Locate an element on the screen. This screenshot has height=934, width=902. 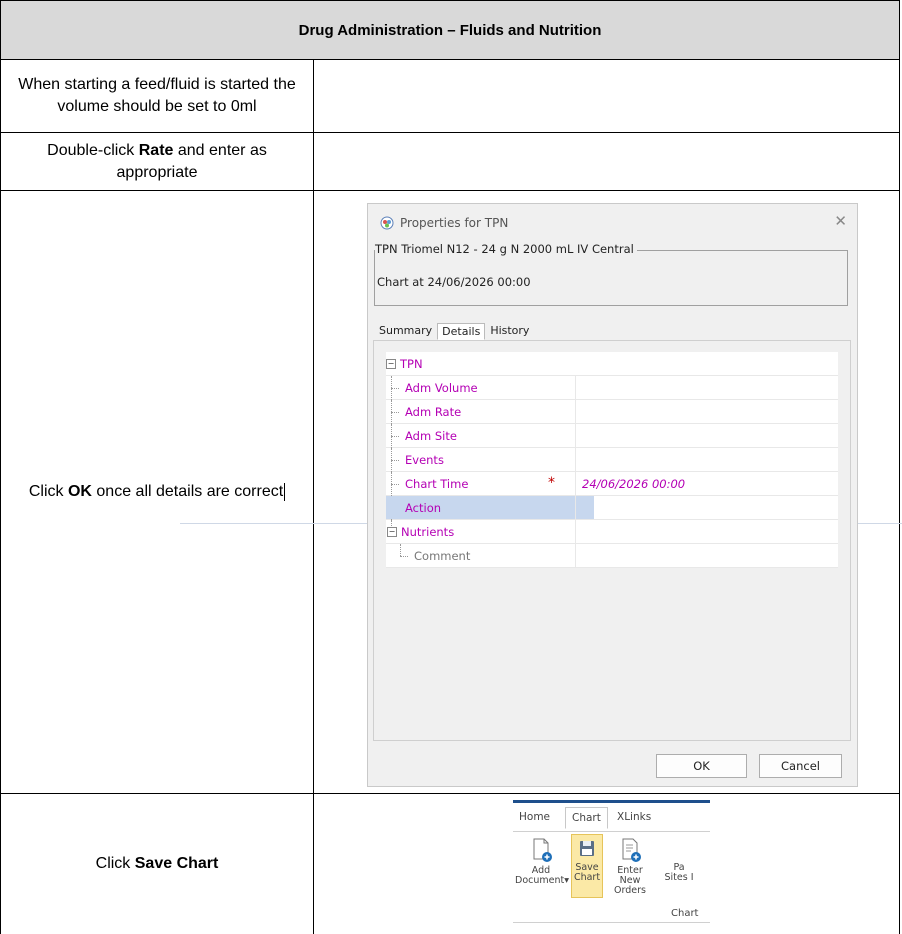
field-row-adm-site: Adm Site is located at coordinates (612, 436).